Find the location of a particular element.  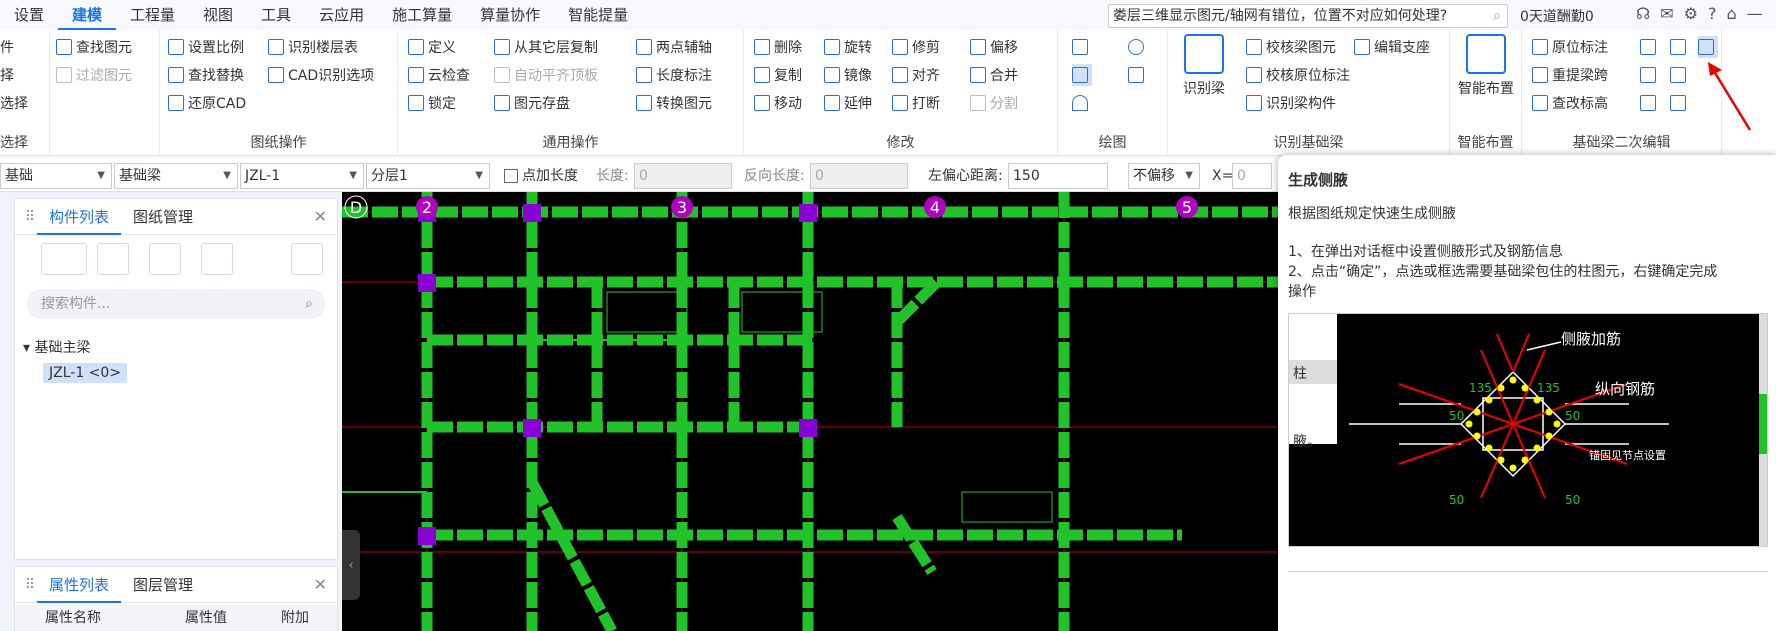

delete-component-button is located at coordinates (165, 259).